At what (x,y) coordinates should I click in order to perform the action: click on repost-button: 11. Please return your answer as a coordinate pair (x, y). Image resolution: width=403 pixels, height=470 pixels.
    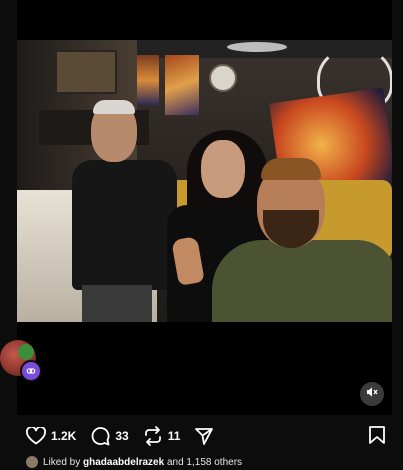
    Looking at the image, I should click on (162, 436).